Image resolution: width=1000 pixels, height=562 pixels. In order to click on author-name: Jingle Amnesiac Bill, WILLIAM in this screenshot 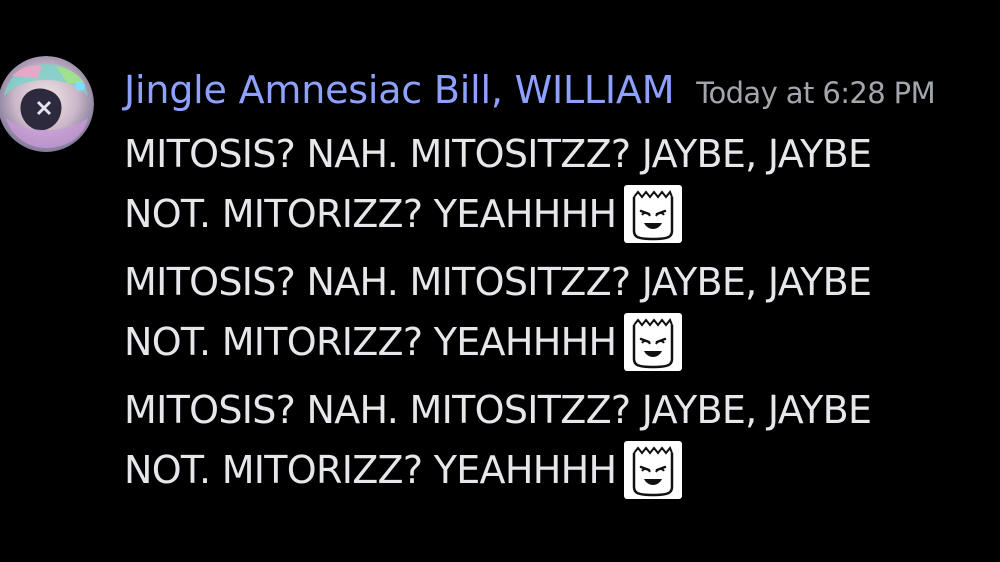, I will do `click(399, 90)`.